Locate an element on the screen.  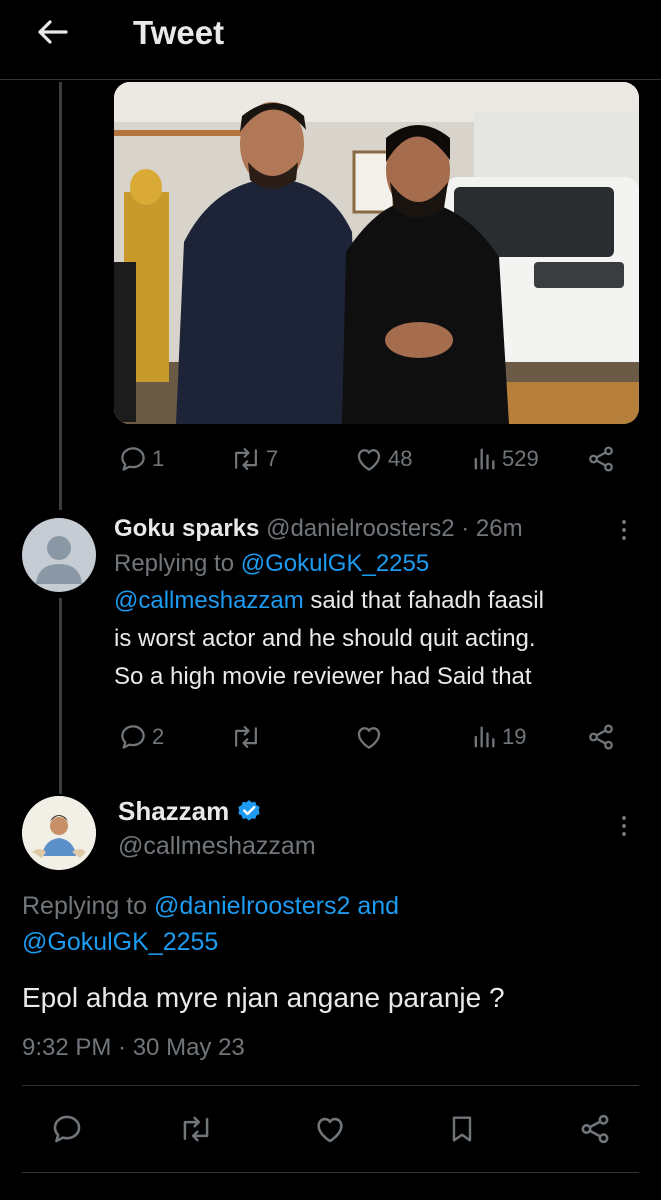
bookmark-icon is located at coordinates (462, 1129).